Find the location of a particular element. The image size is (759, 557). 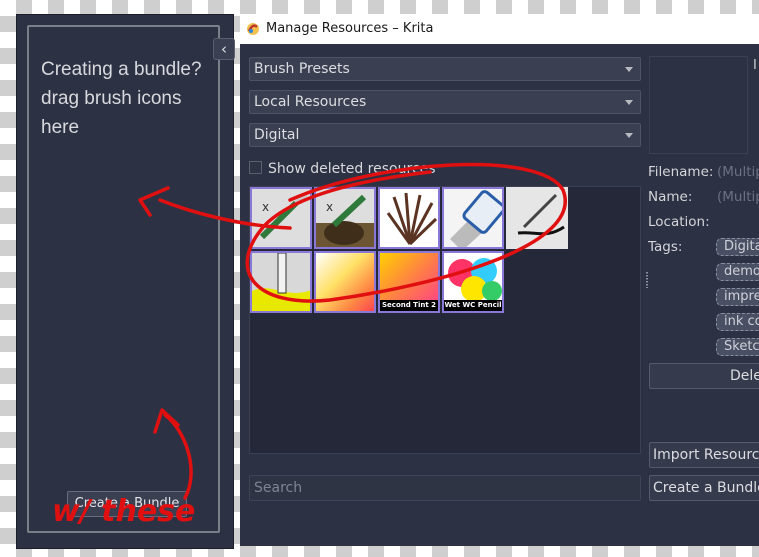

show-deleted-label: Show deleted resources is located at coordinates (352, 169).